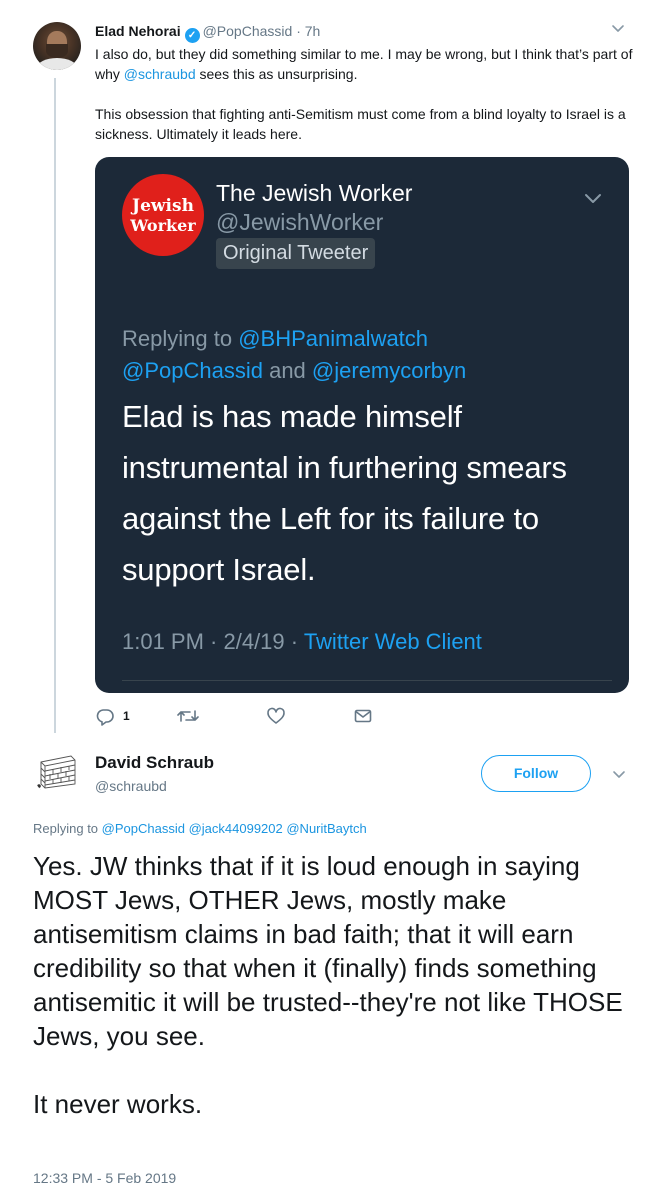 Image resolution: width=653 pixels, height=1200 pixels. I want to click on author-handle: @PopChassid, so click(248, 31).